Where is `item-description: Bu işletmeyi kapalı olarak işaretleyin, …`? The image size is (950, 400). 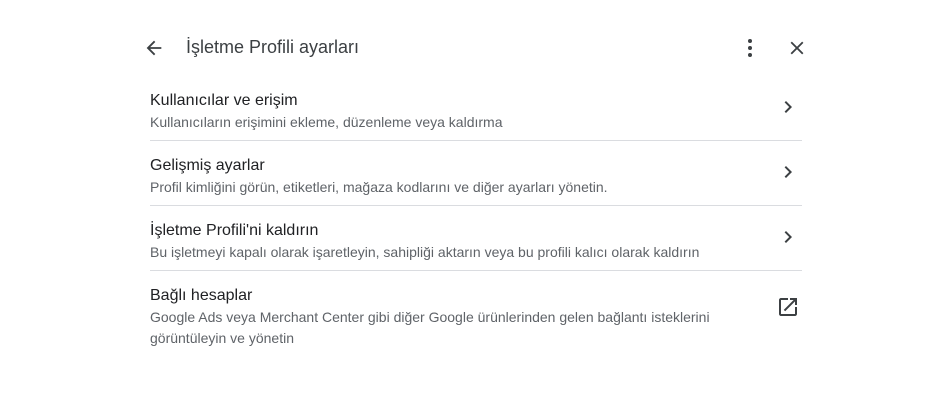
item-description: Bu işletmeyi kapalı olarak işaretleyin, … is located at coordinates (425, 252).